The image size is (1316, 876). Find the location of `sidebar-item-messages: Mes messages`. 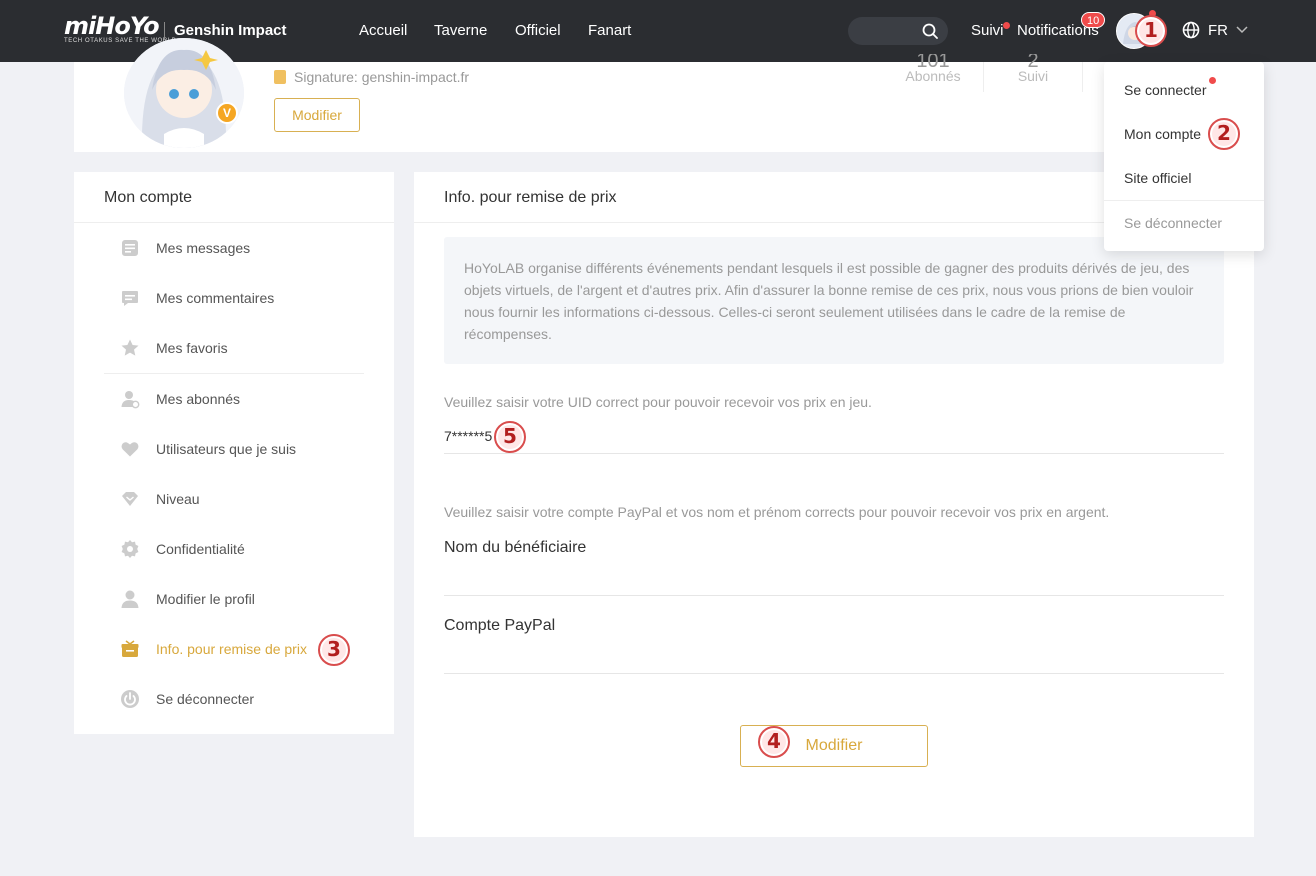

sidebar-item-messages: Mes messages is located at coordinates (185, 248).